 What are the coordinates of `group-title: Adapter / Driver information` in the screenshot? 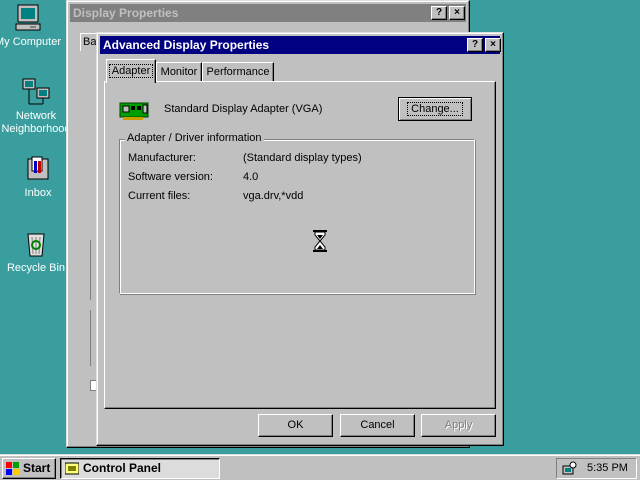 It's located at (194, 138).